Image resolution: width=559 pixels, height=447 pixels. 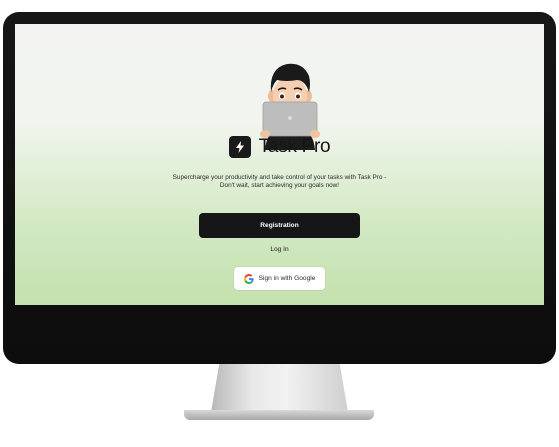 What do you see at coordinates (287, 278) in the screenshot?
I see `google-signin-label: Sign in with Google` at bounding box center [287, 278].